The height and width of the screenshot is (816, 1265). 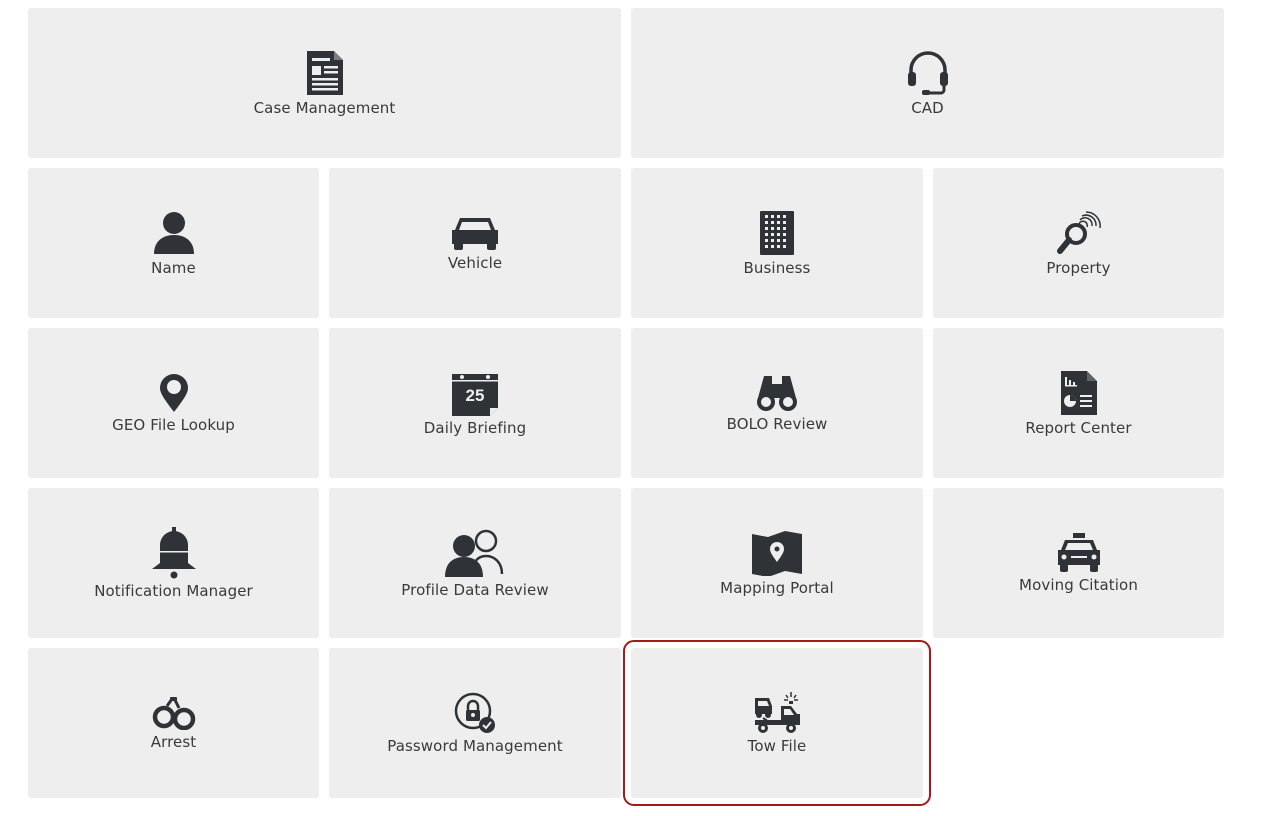 What do you see at coordinates (777, 267) in the screenshot?
I see `tile-label: Business` at bounding box center [777, 267].